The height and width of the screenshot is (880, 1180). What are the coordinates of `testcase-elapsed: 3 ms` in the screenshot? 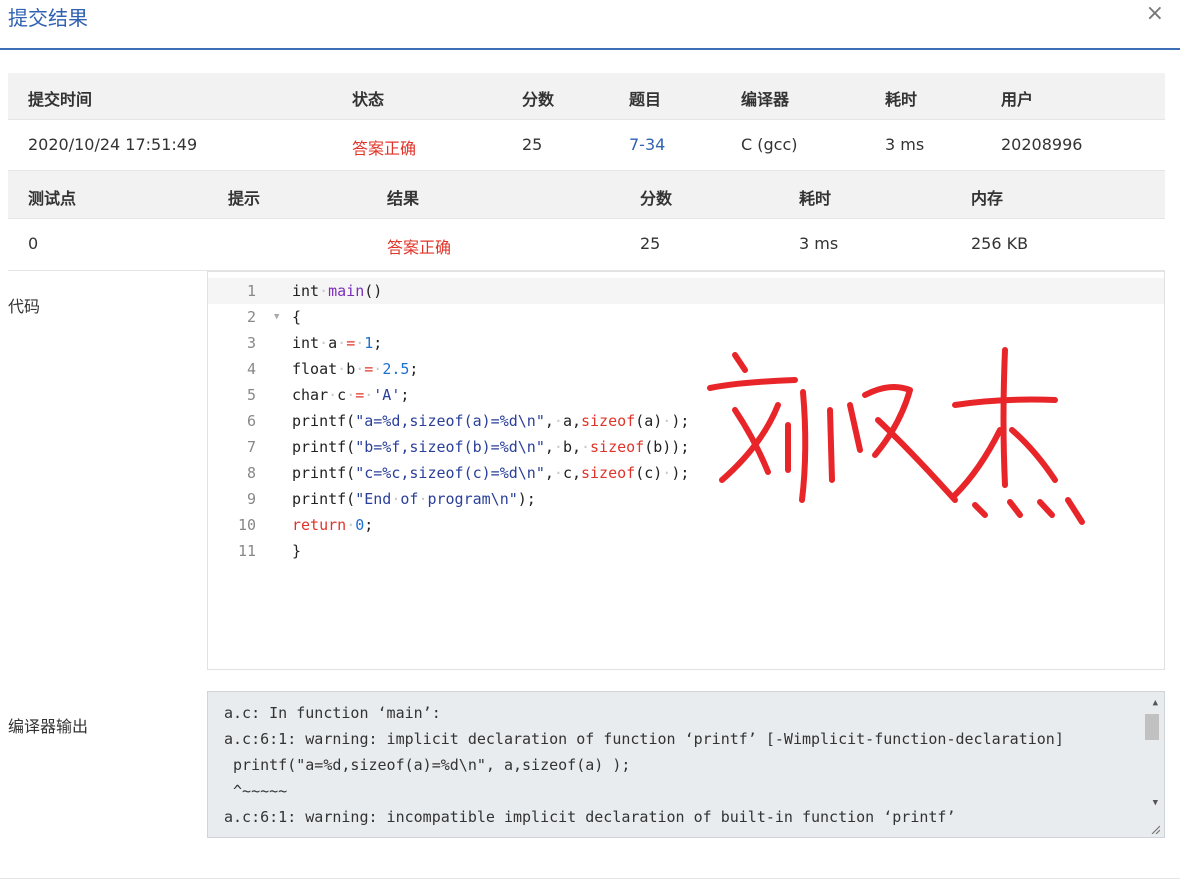 It's located at (819, 243).